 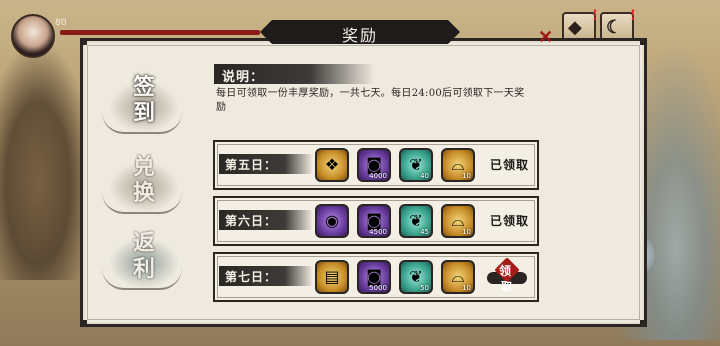 What do you see at coordinates (378, 232) in the screenshot?
I see `item-qty: 4500` at bounding box center [378, 232].